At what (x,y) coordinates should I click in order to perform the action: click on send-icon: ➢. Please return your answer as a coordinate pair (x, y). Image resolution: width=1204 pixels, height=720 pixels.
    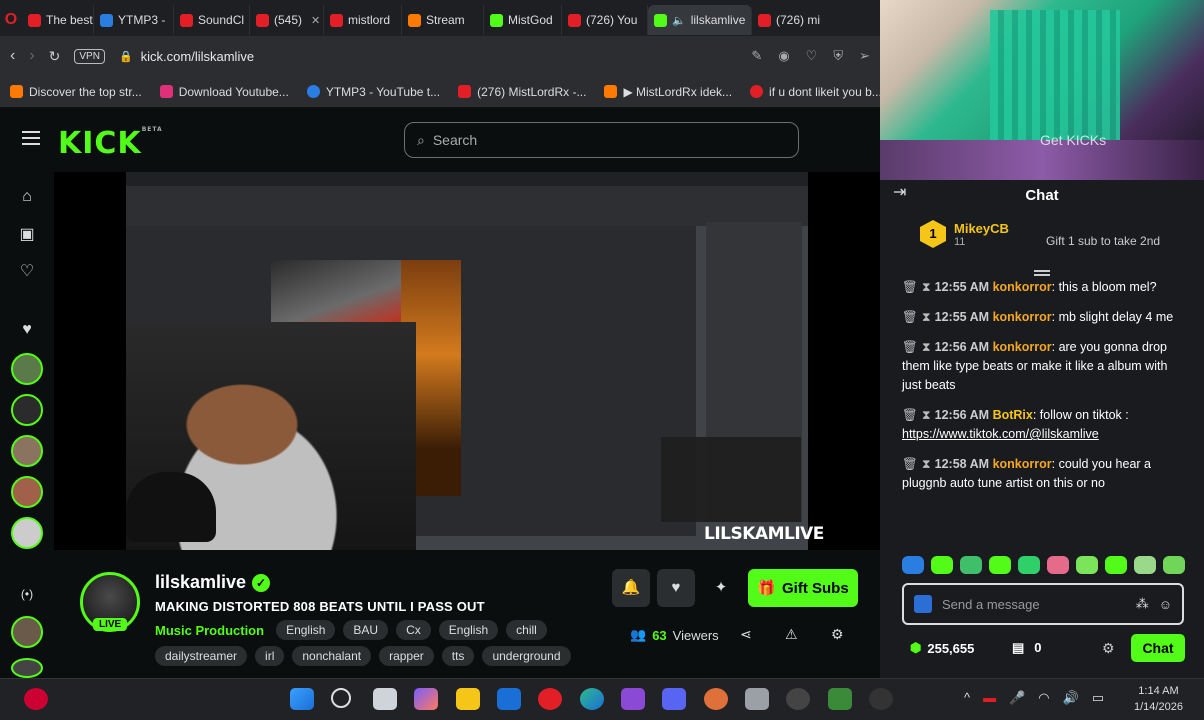
    Looking at the image, I should click on (864, 56).